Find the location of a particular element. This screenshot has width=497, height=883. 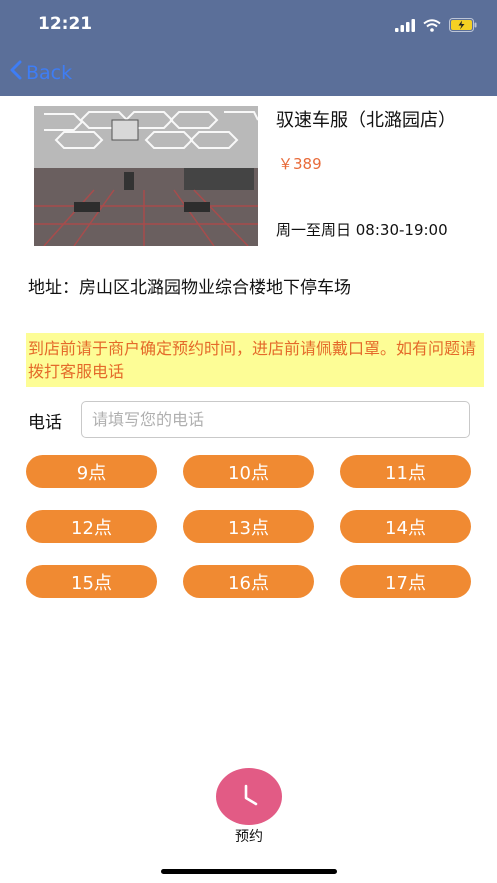

time-slot-button: 14点 is located at coordinates (405, 526).